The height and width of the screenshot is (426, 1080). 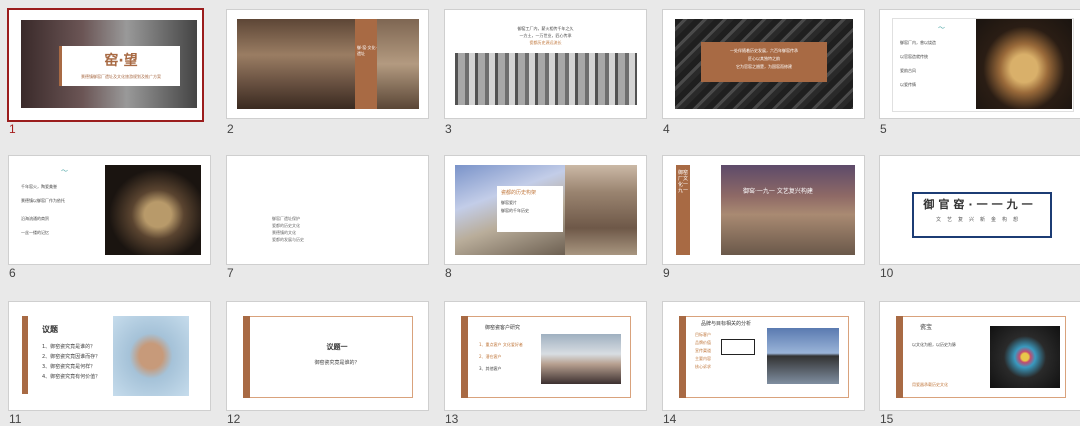 I want to click on slide-thumbnail-6: 〜 千年窑火，陶瓷美誉 景德镇以御窑厂作为依托 沿海流通的商贸 一丝一缕的记忆, so click(x=109, y=210).